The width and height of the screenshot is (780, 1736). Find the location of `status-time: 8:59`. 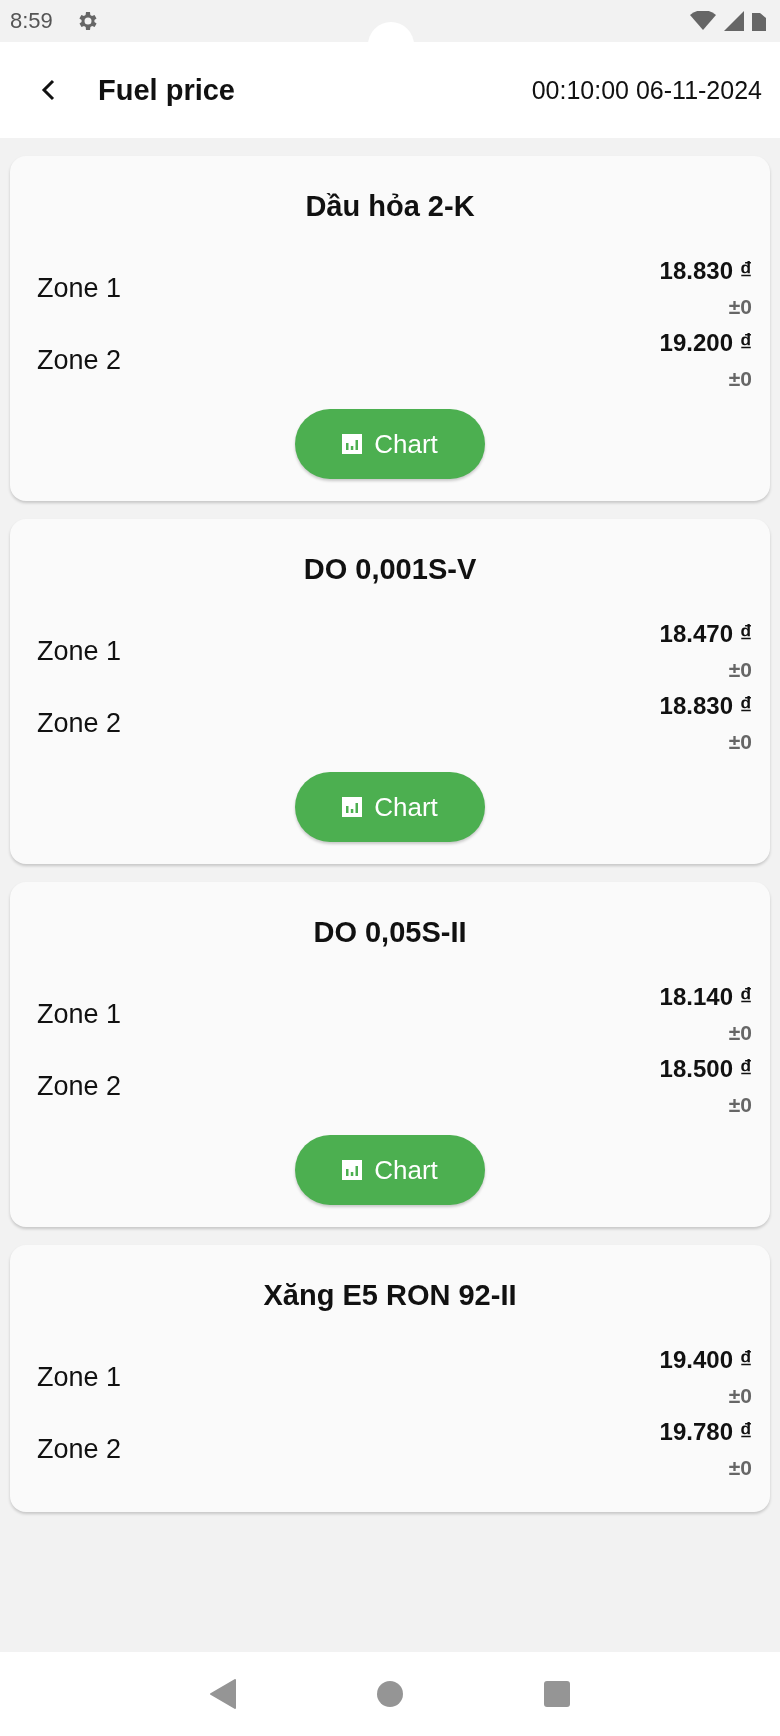

status-time: 8:59 is located at coordinates (31, 21).